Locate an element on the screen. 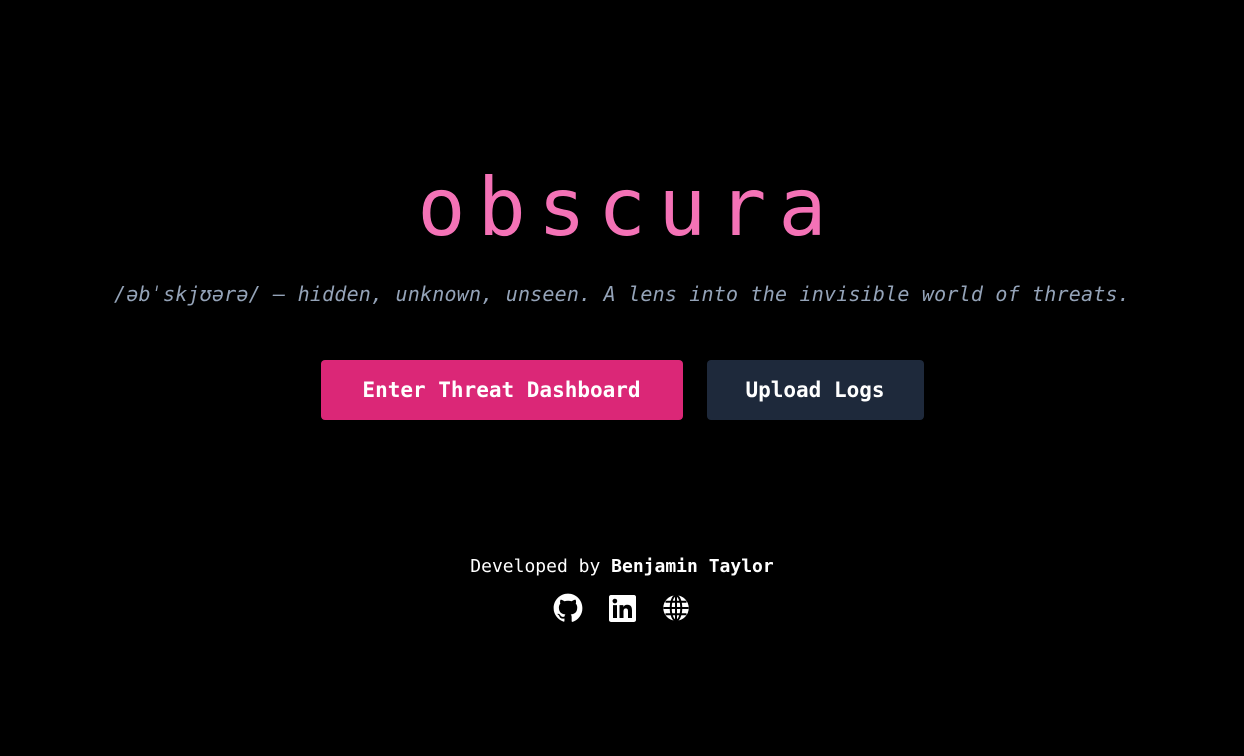 The height and width of the screenshot is (756, 1244). website-link is located at coordinates (676, 608).